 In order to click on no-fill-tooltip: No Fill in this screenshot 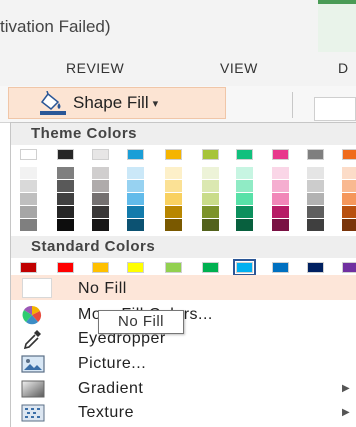, I will do `click(141, 322)`.